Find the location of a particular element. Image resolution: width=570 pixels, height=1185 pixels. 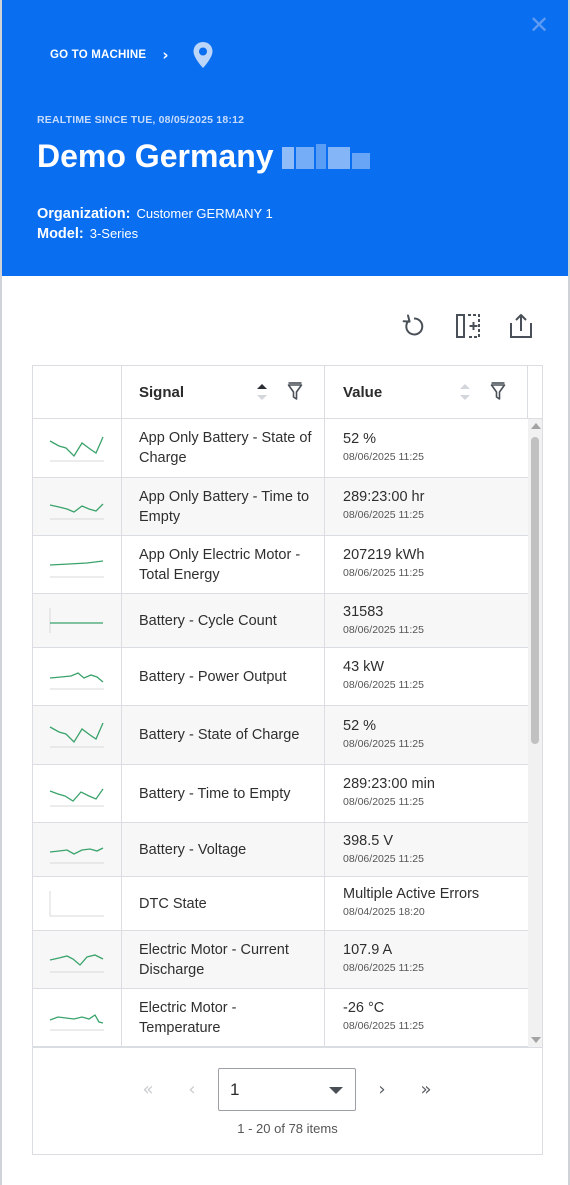

table-header: Signal Value is located at coordinates (287, 392).